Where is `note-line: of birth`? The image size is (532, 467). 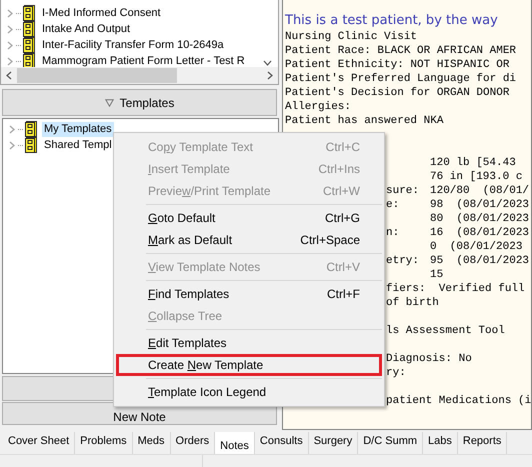 note-line: of birth is located at coordinates (413, 303).